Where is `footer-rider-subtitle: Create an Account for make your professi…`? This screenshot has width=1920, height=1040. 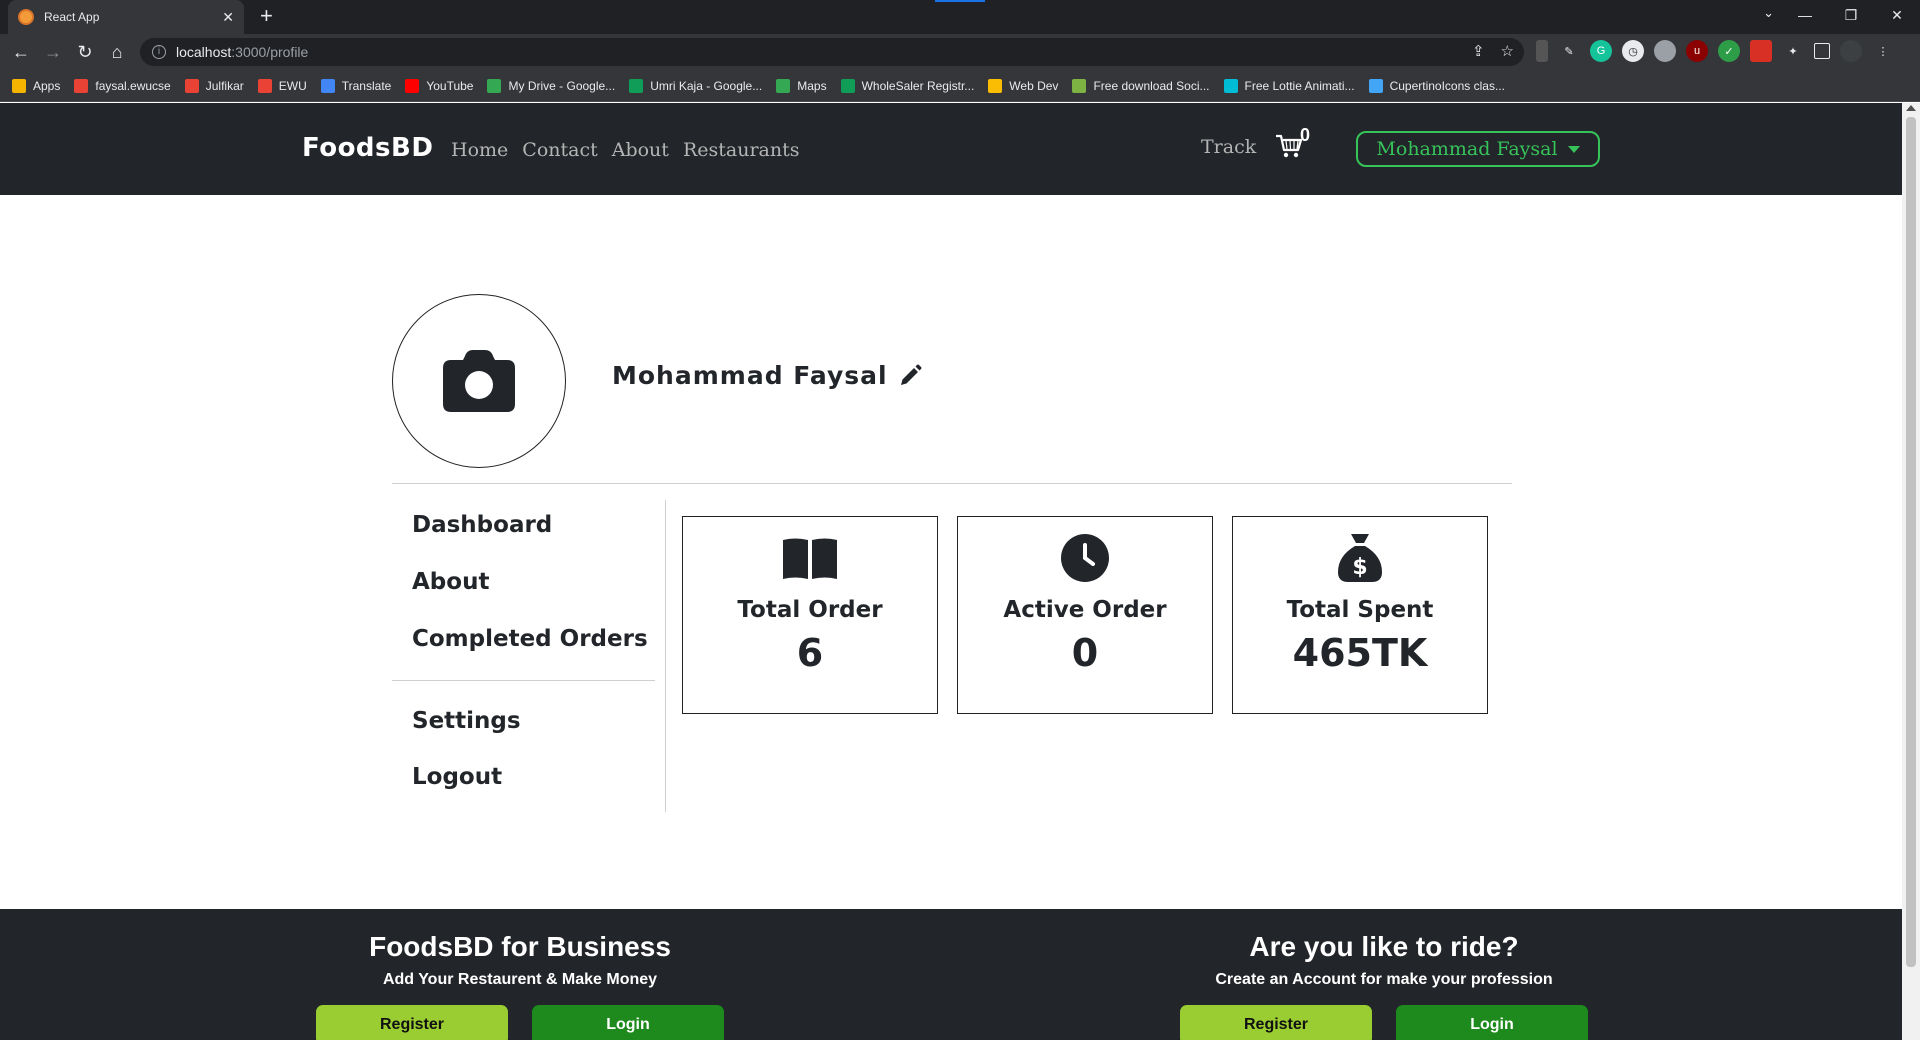 footer-rider-subtitle: Create an Account for make your professi… is located at coordinates (1384, 979).